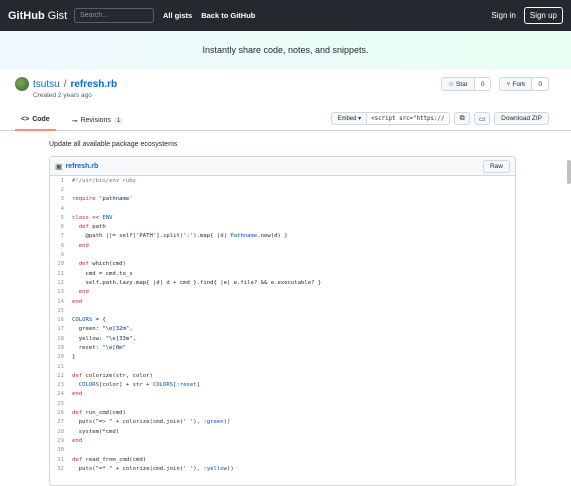 This screenshot has height=486, width=571. Describe the element at coordinates (61, 469) in the screenshot. I see `line-number: 32` at that location.